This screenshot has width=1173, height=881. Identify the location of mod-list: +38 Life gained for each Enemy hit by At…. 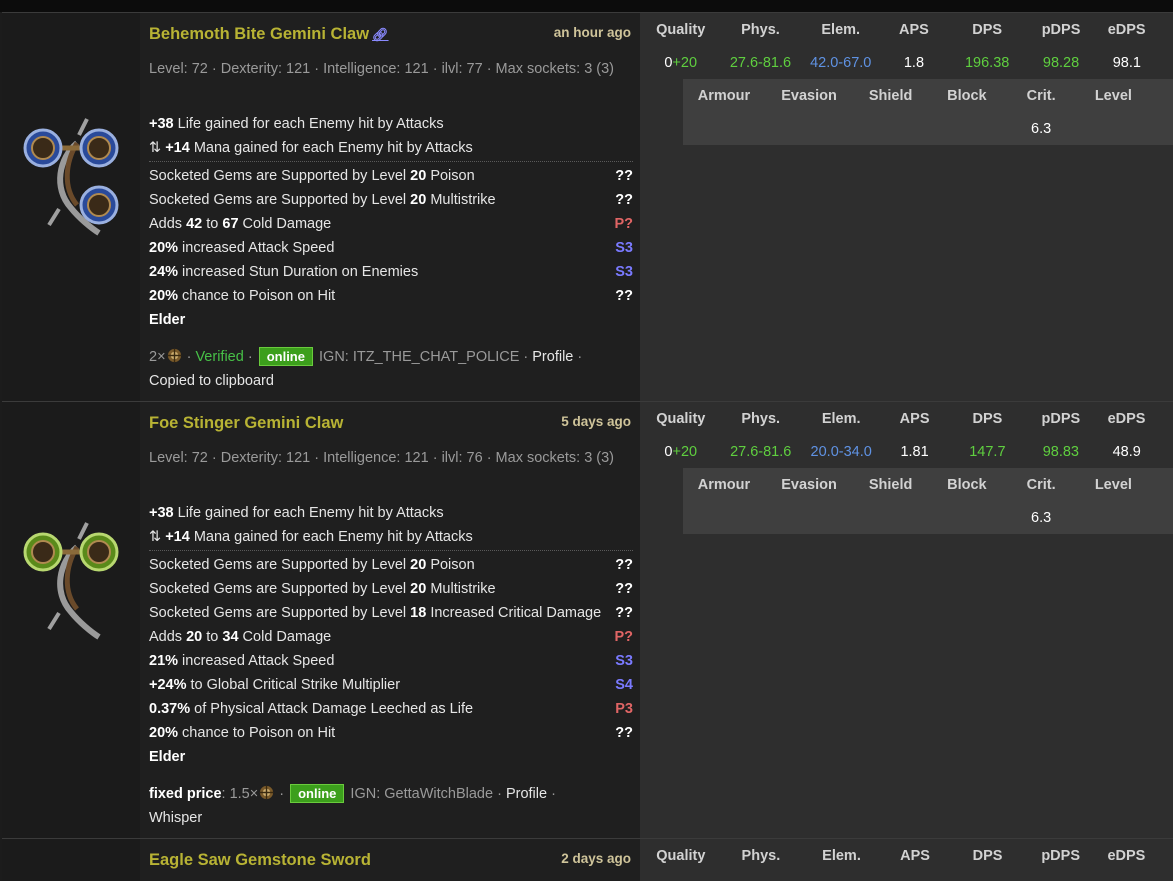
(391, 635).